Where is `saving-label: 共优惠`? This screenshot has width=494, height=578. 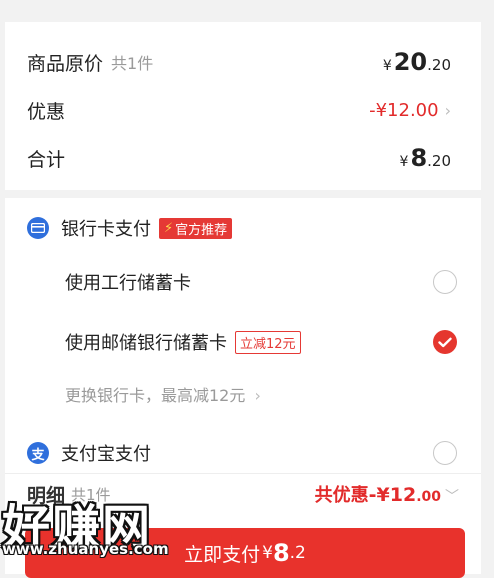
saving-label: 共优惠 is located at coordinates (341, 495).